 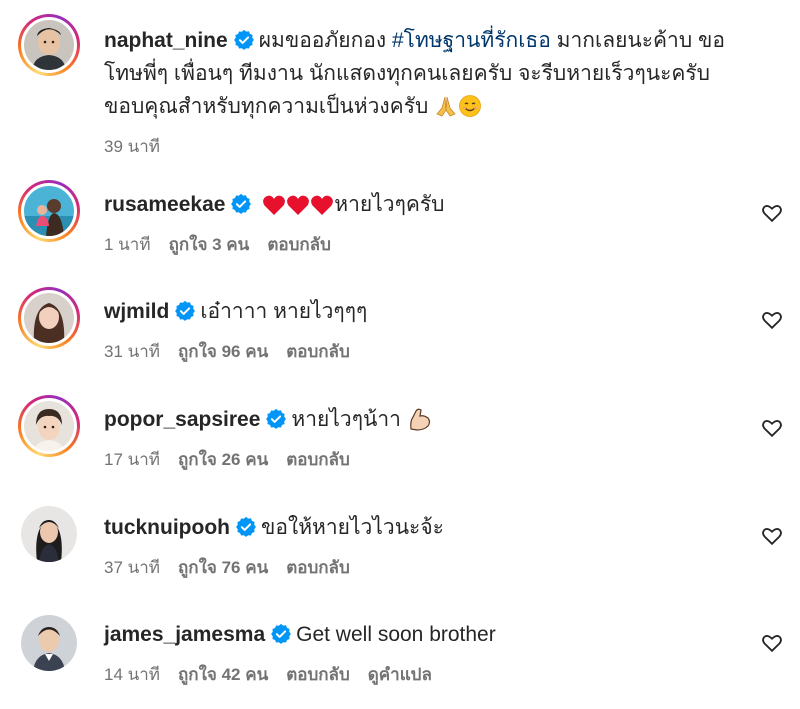 What do you see at coordinates (419, 419) in the screenshot?
I see `flexed-biceps-emoji` at bounding box center [419, 419].